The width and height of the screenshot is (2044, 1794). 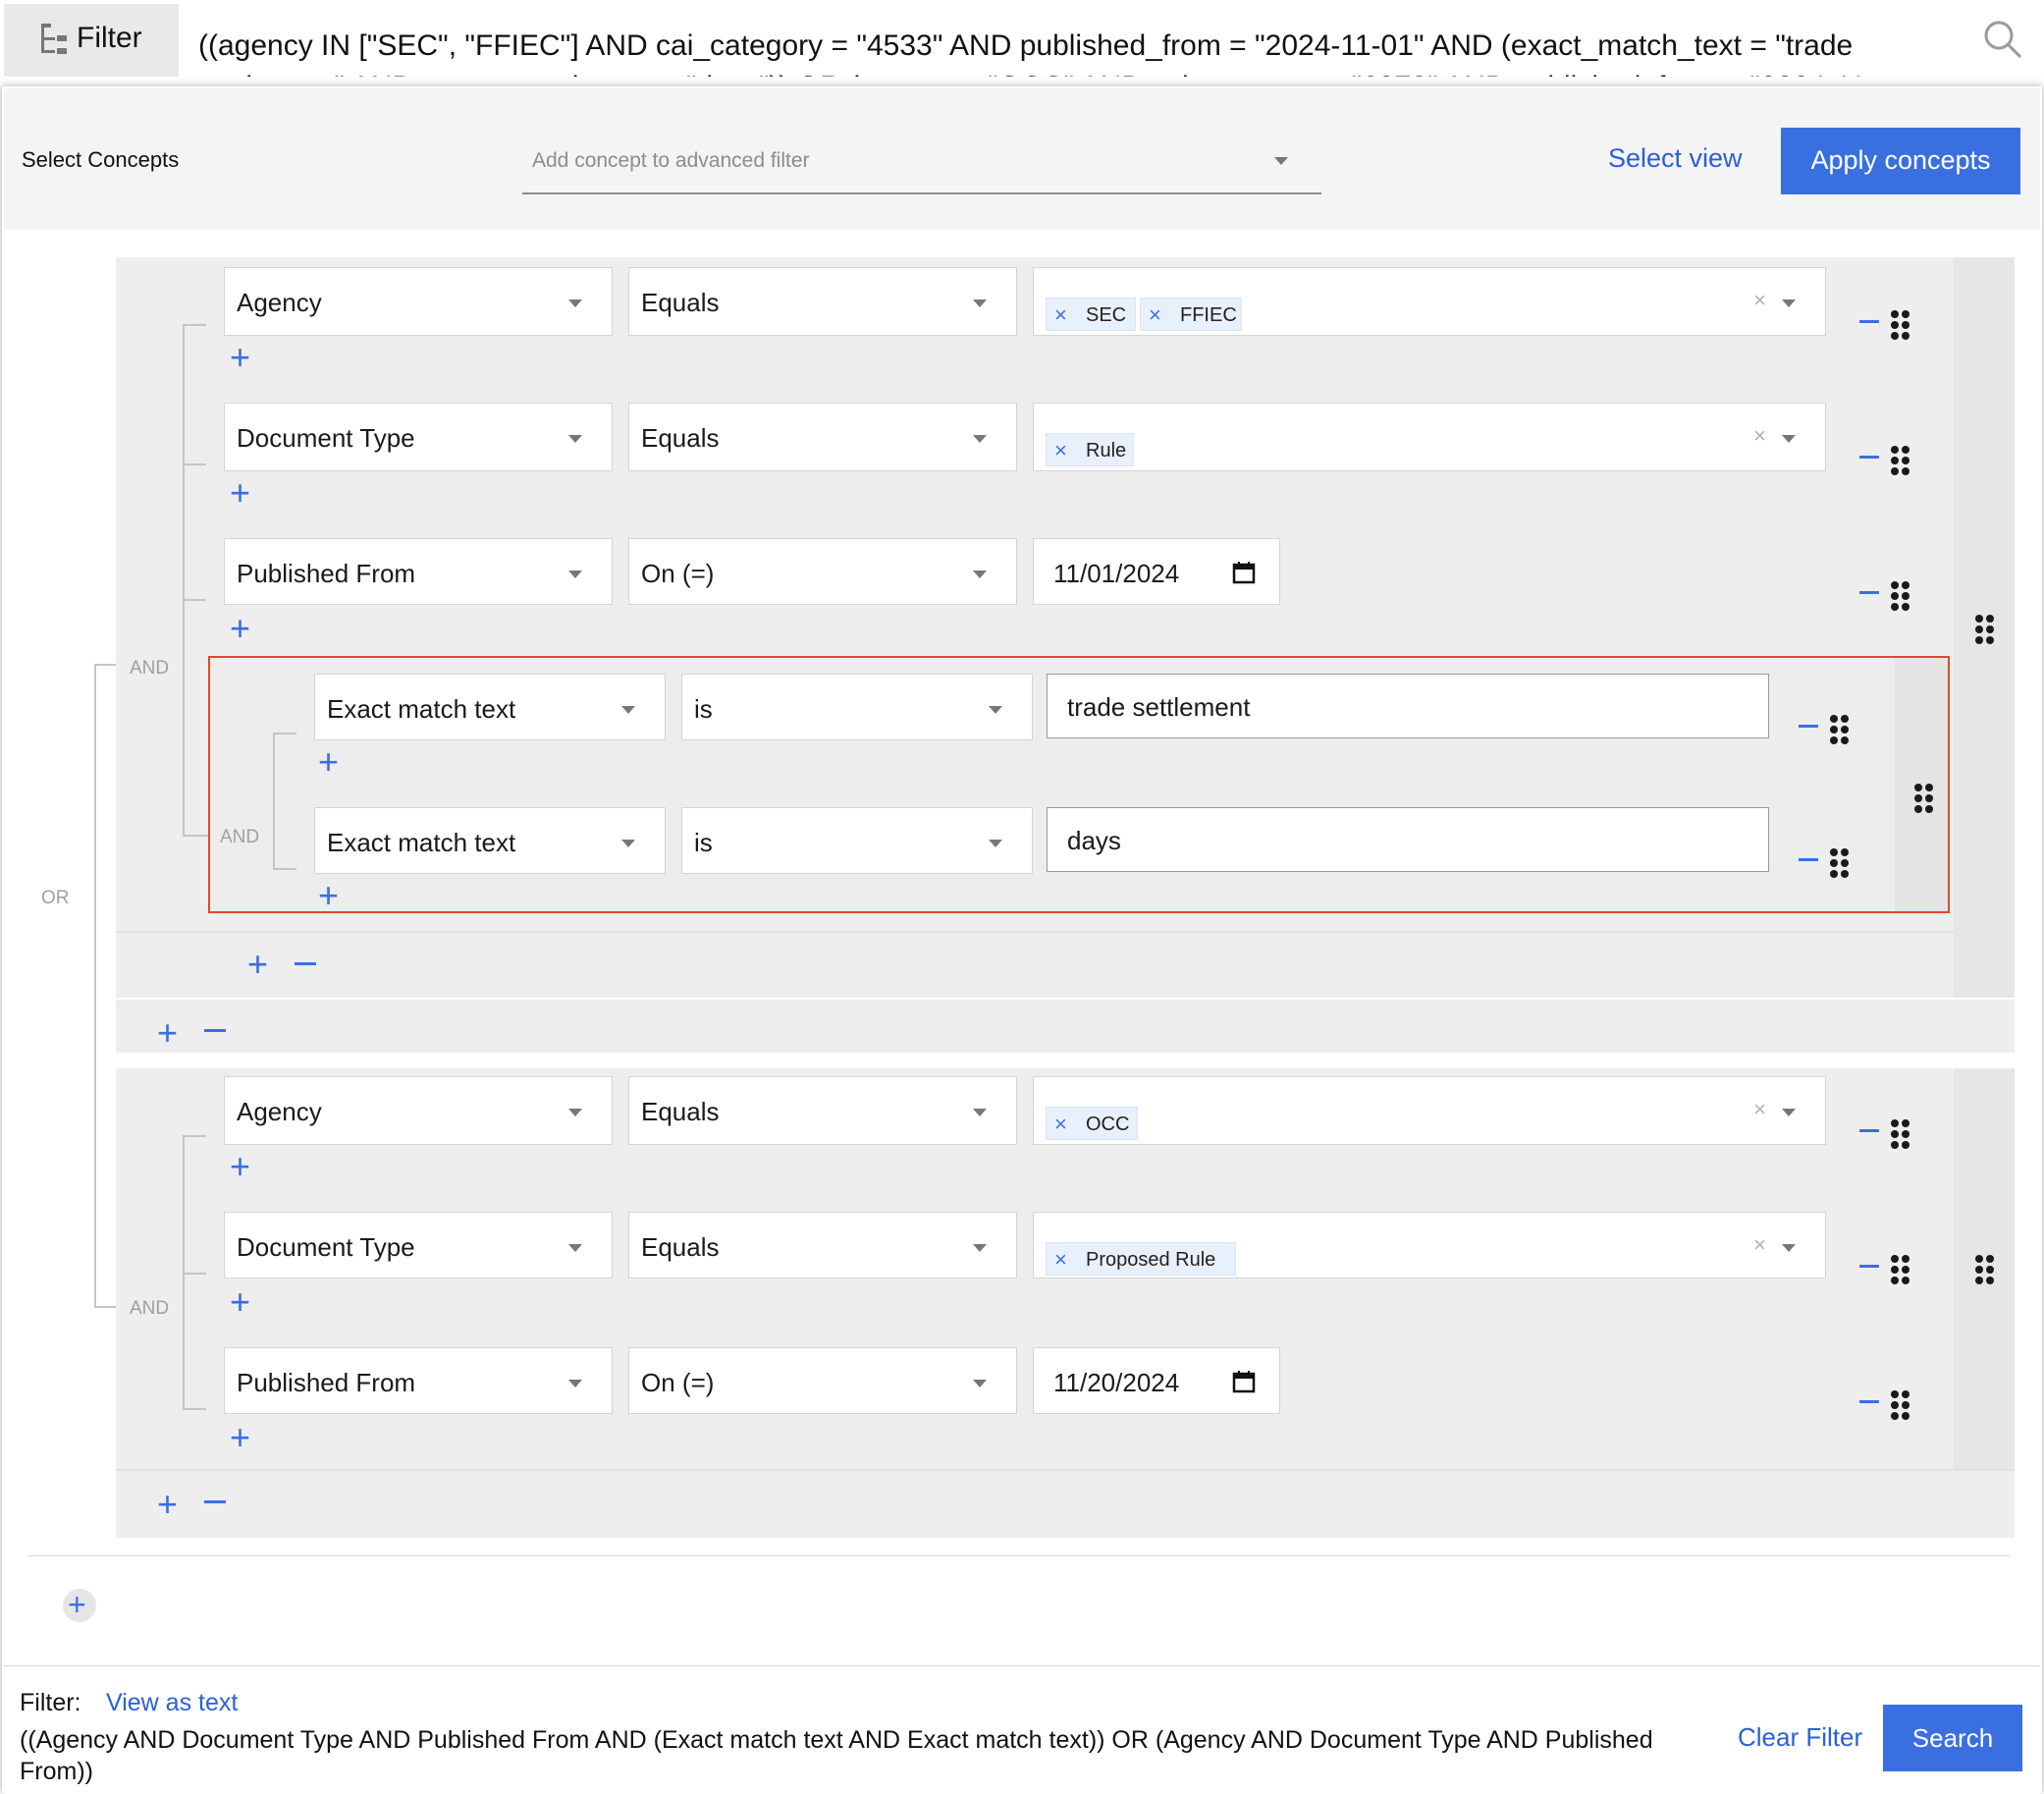 What do you see at coordinates (1090, 450) in the screenshot?
I see `value-chip: × Rule` at bounding box center [1090, 450].